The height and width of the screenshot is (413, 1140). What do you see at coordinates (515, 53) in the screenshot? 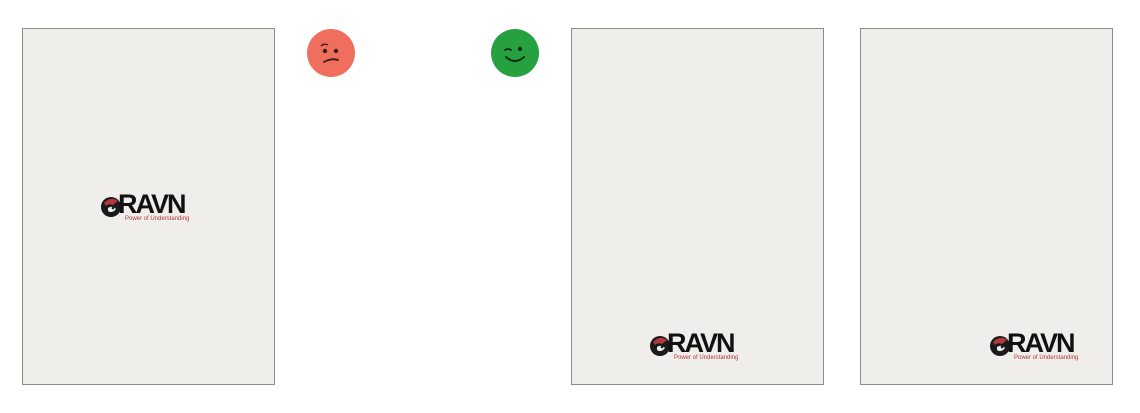
I see `winking-smile-icon` at bounding box center [515, 53].